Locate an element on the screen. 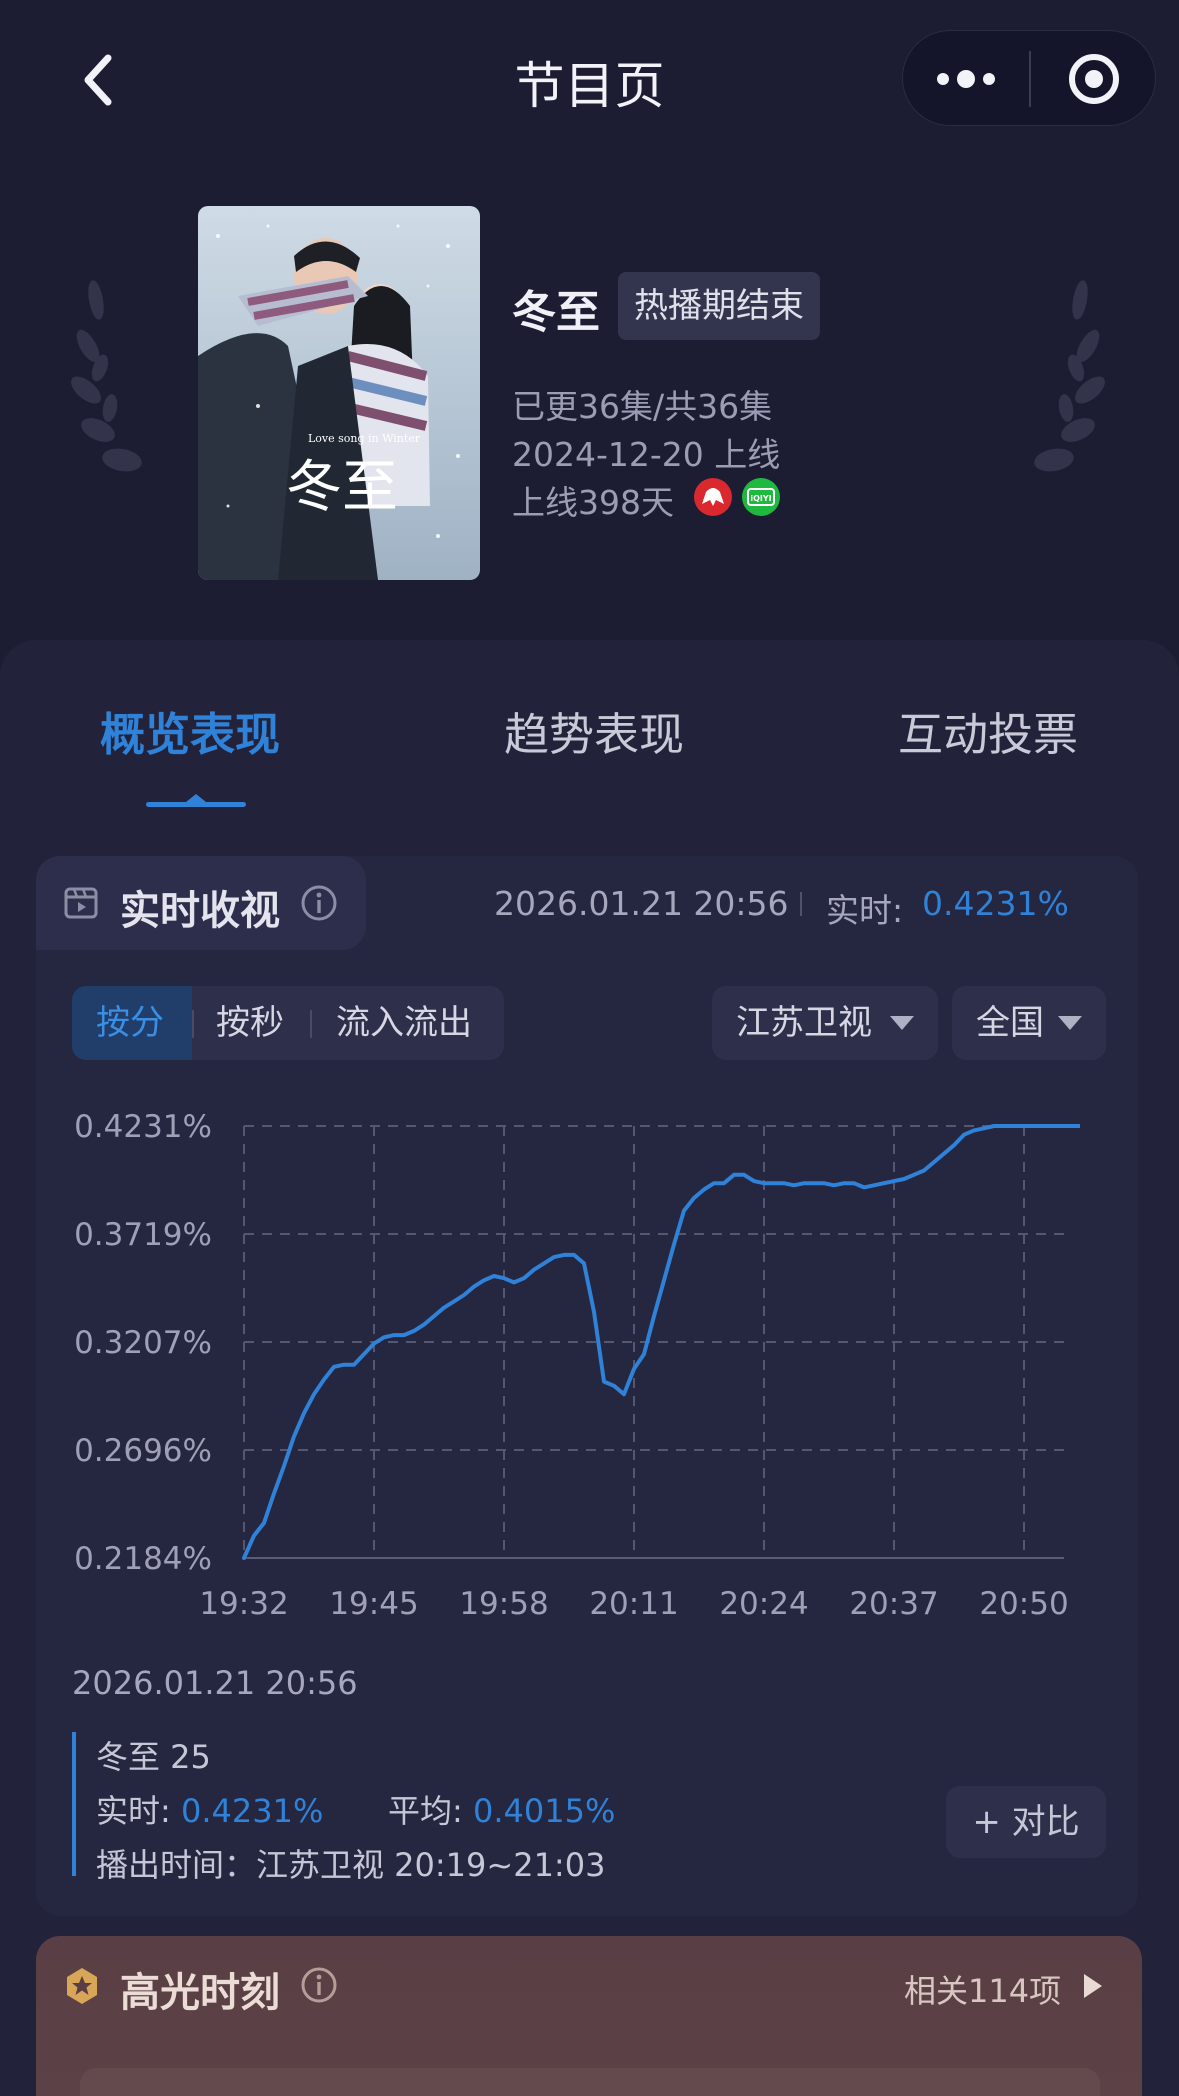 Image resolution: width=1179 pixels, height=2096 pixels. realtime-timestamp: 2026.01.21 20:56 is located at coordinates (641, 903).